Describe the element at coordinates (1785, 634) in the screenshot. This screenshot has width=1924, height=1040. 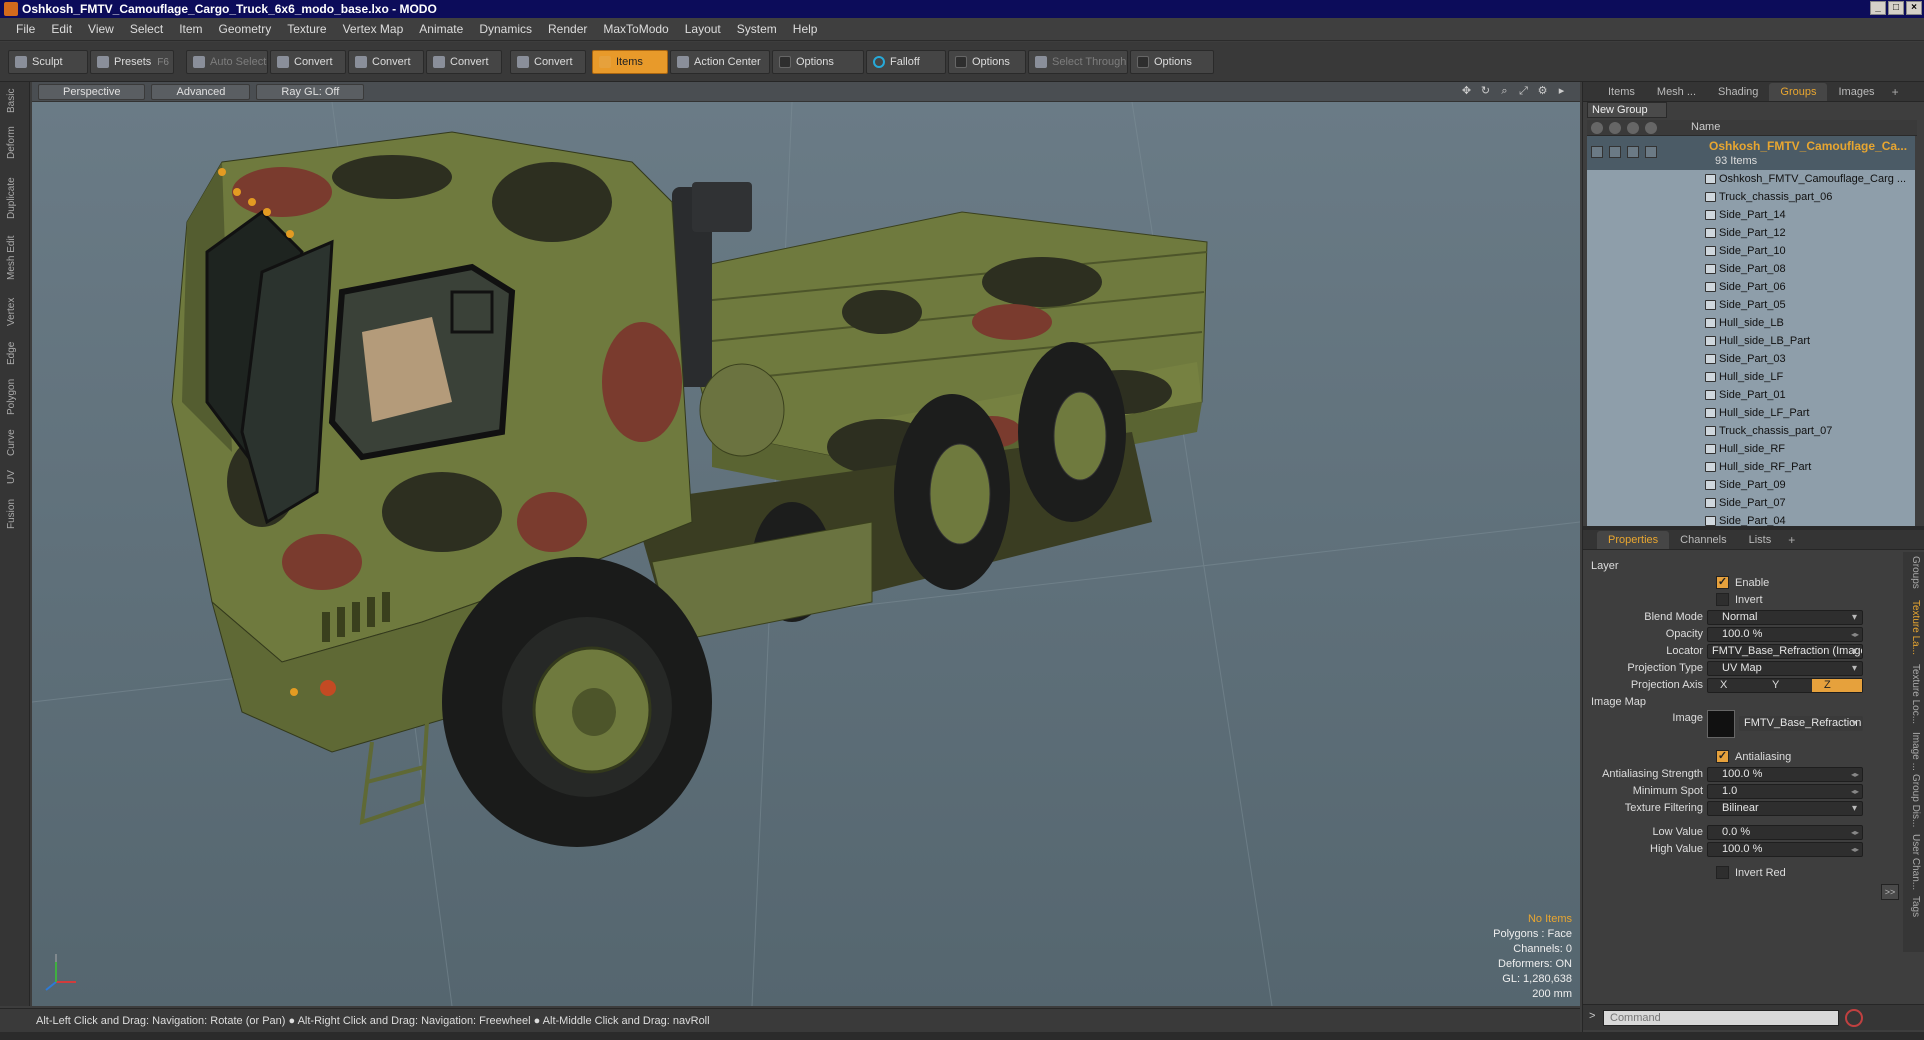
I see `opacity-field: 100.0 %` at that location.